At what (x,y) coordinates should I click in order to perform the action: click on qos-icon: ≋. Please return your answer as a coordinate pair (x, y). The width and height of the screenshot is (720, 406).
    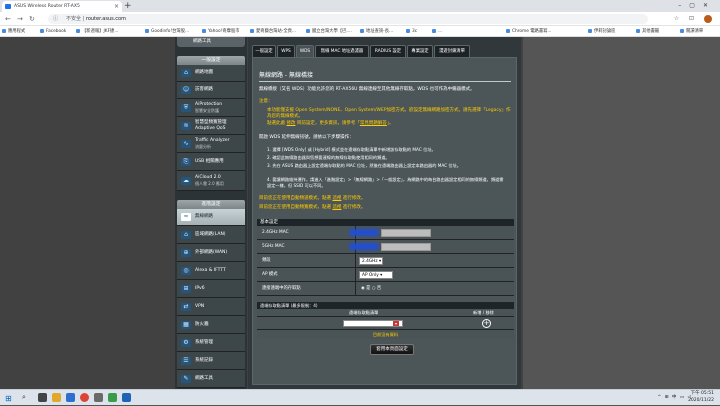
    Looking at the image, I should click on (186, 125).